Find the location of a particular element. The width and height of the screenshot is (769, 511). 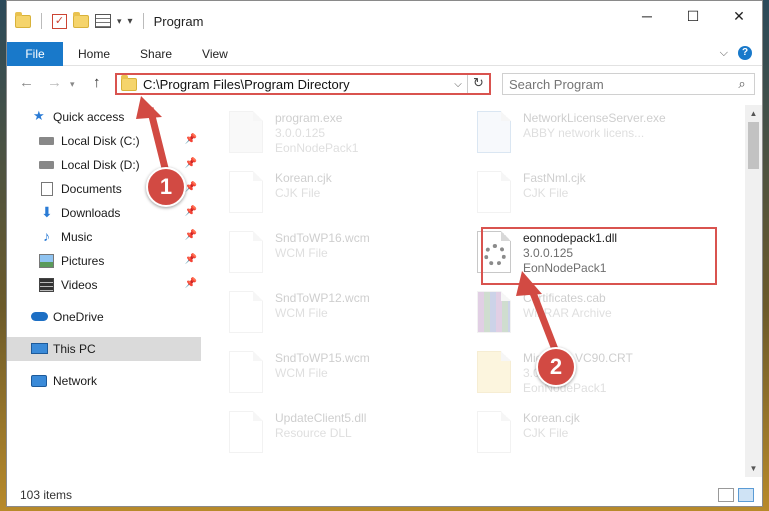

sidebar-item-music: ♪ Music 📌 is located at coordinates (104, 237).